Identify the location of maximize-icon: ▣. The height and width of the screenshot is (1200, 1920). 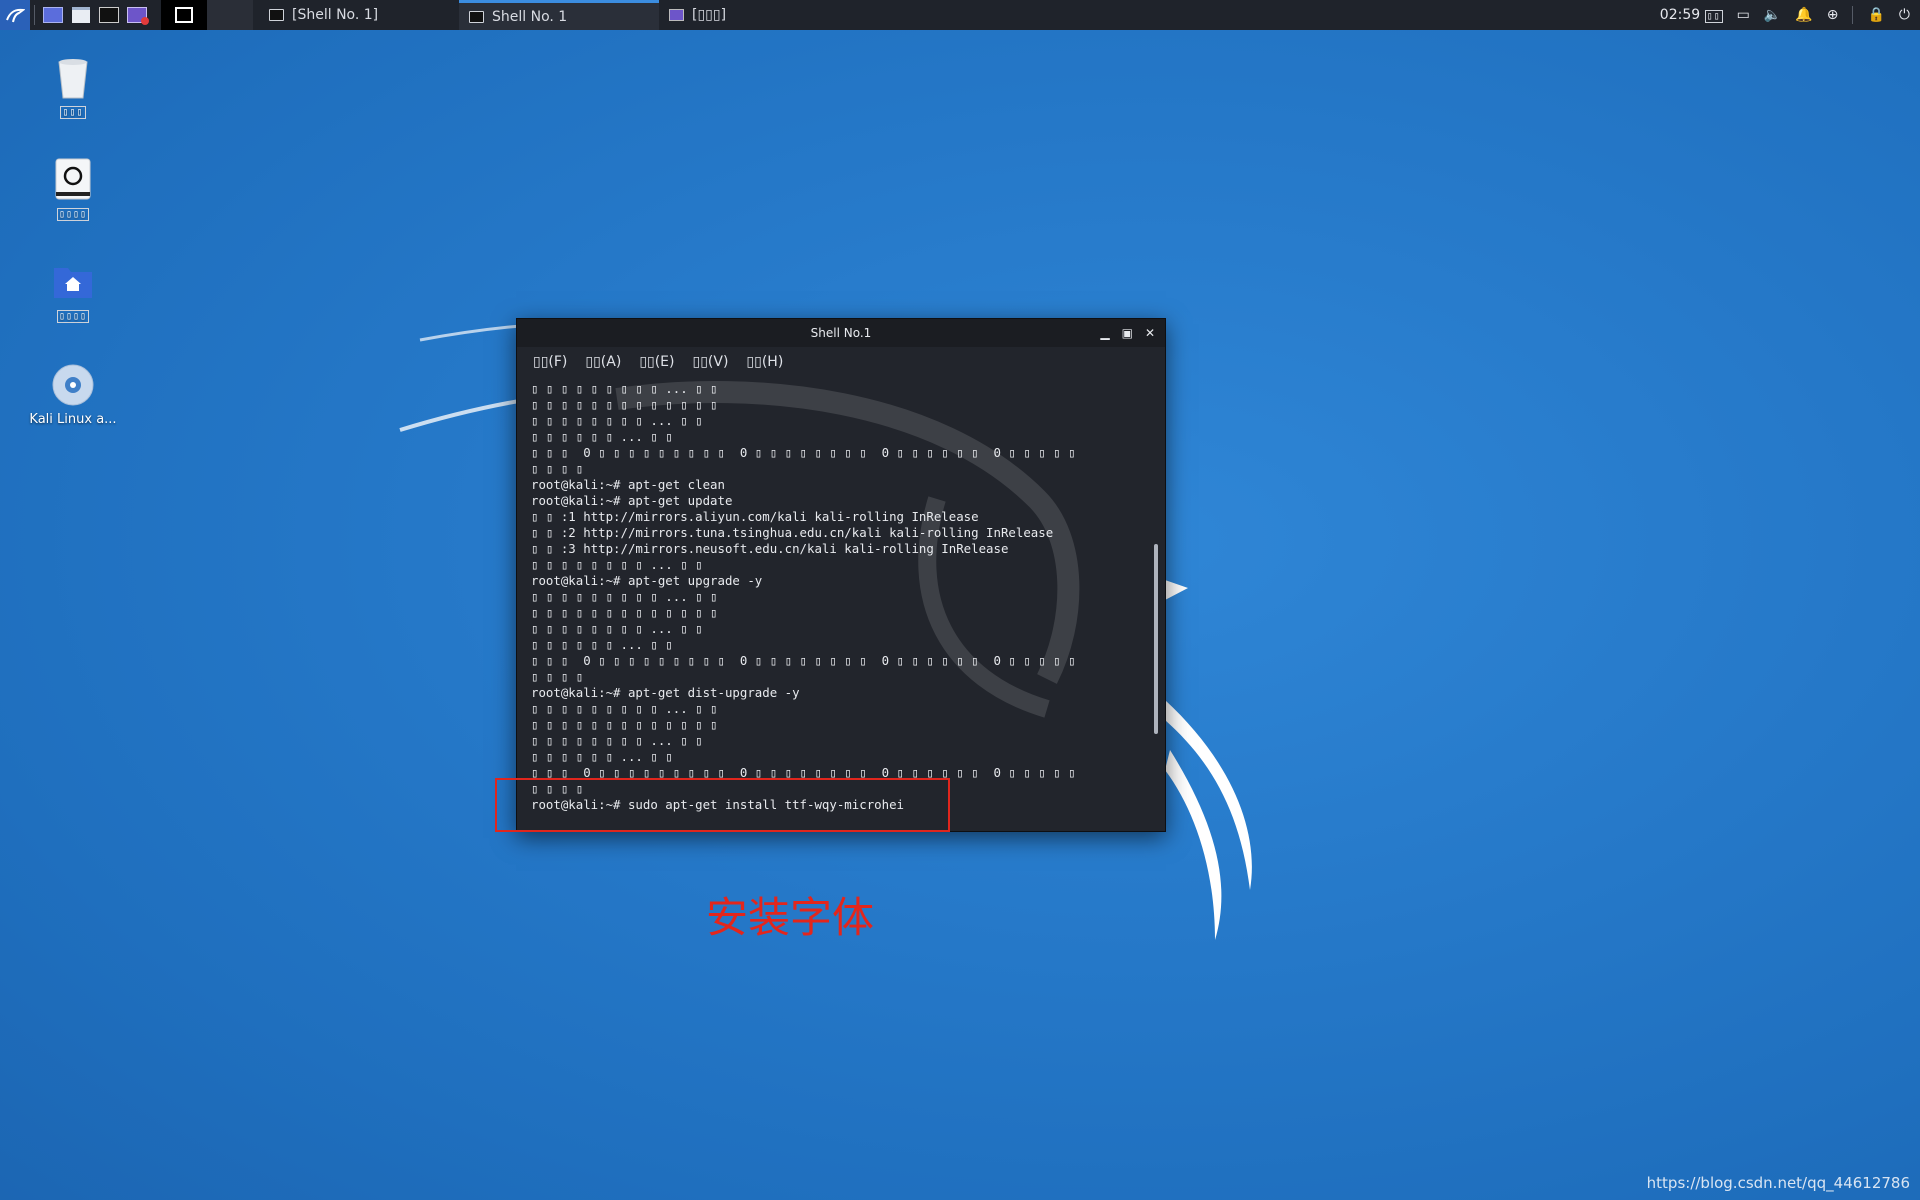
(1127, 333).